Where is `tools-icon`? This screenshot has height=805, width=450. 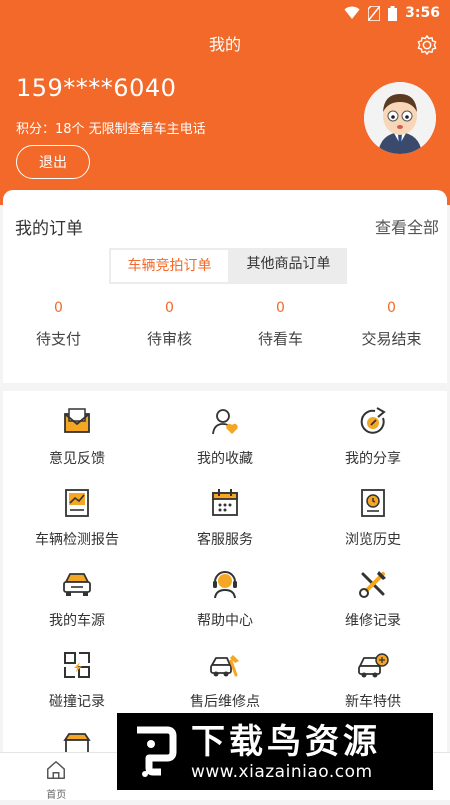
tools-icon is located at coordinates (372, 584).